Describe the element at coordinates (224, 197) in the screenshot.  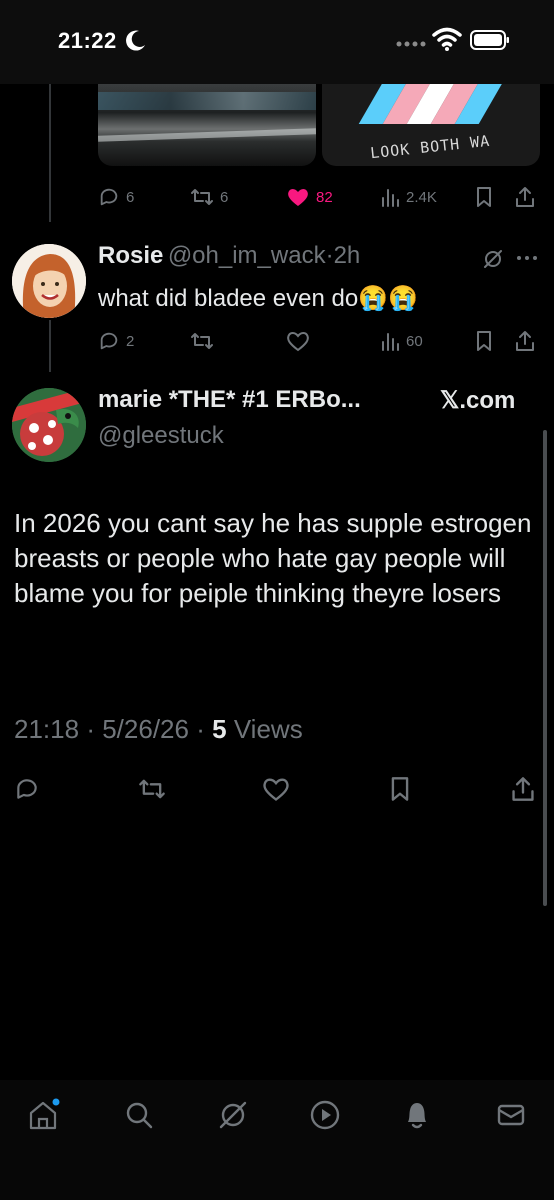
I see `retweet-count: 6` at that location.